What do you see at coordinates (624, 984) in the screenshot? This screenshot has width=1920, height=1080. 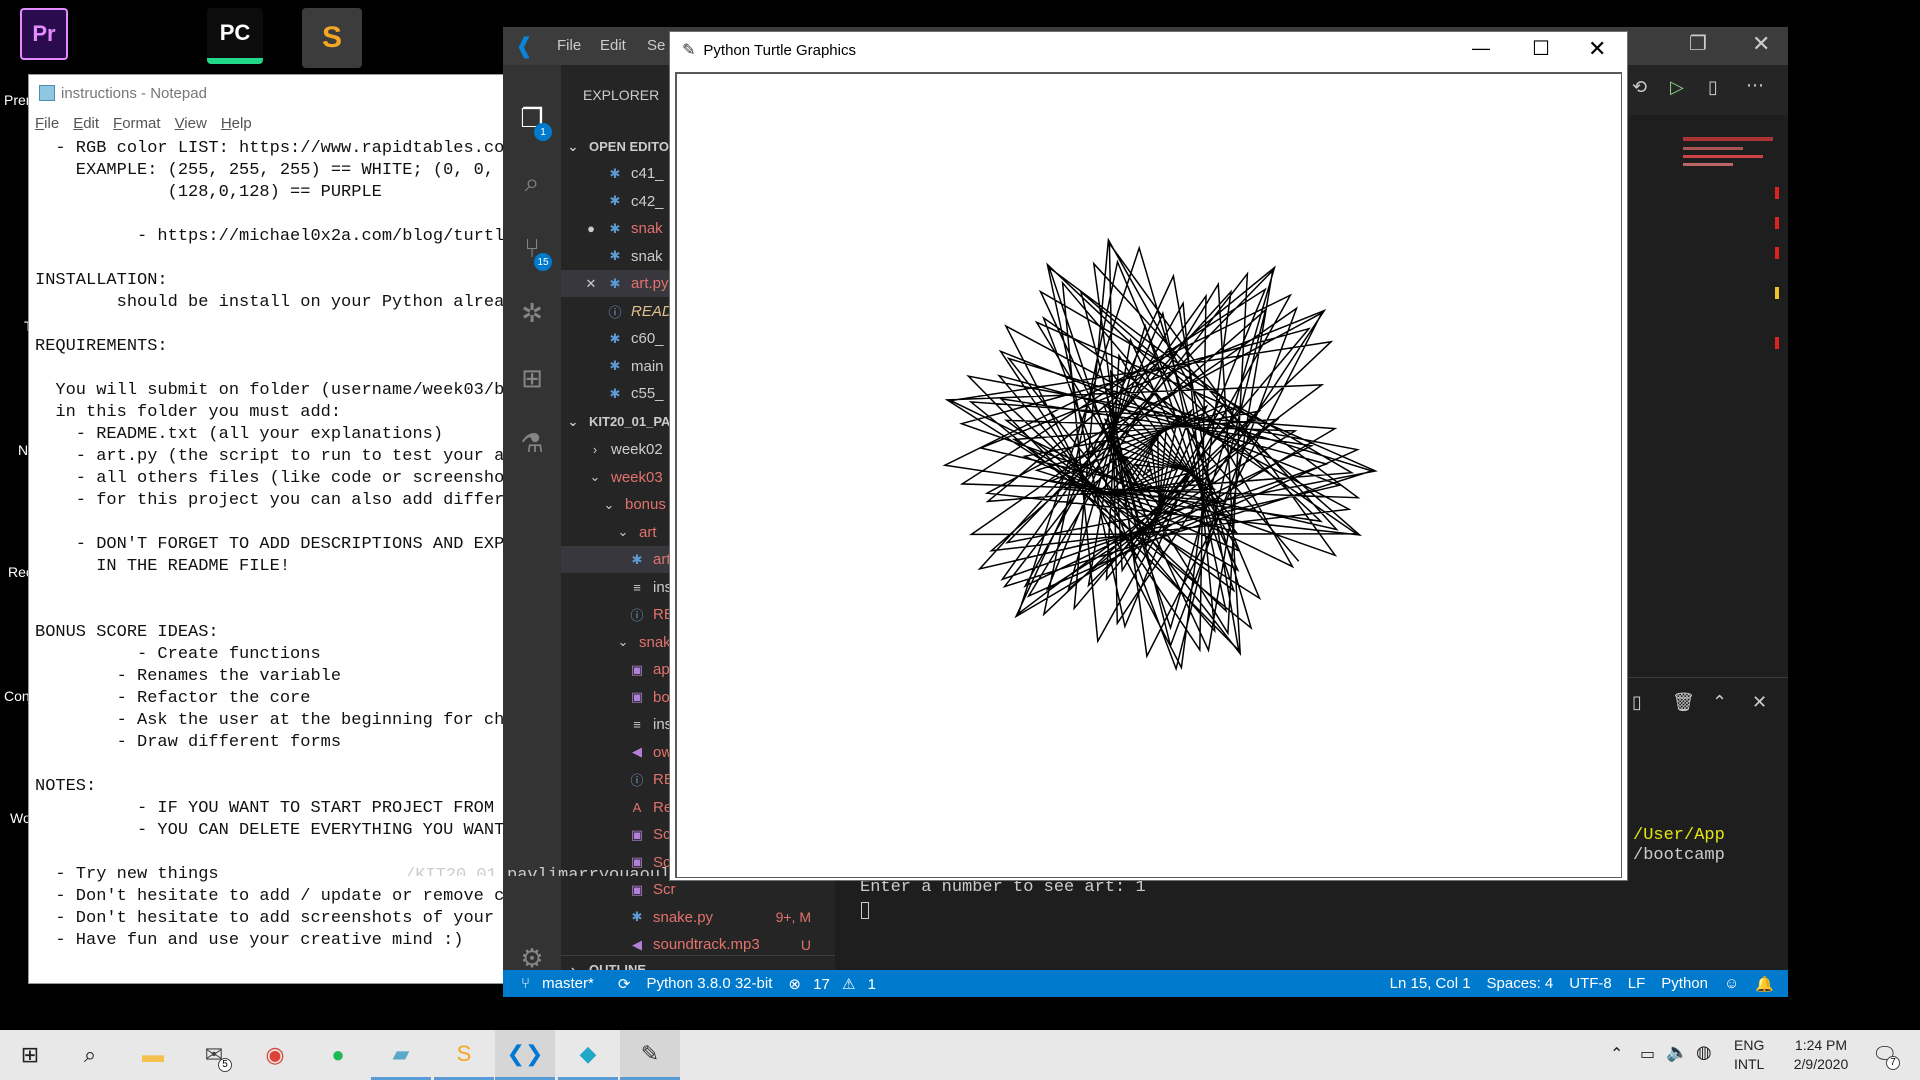 I see `sync-icon: ⟳` at bounding box center [624, 984].